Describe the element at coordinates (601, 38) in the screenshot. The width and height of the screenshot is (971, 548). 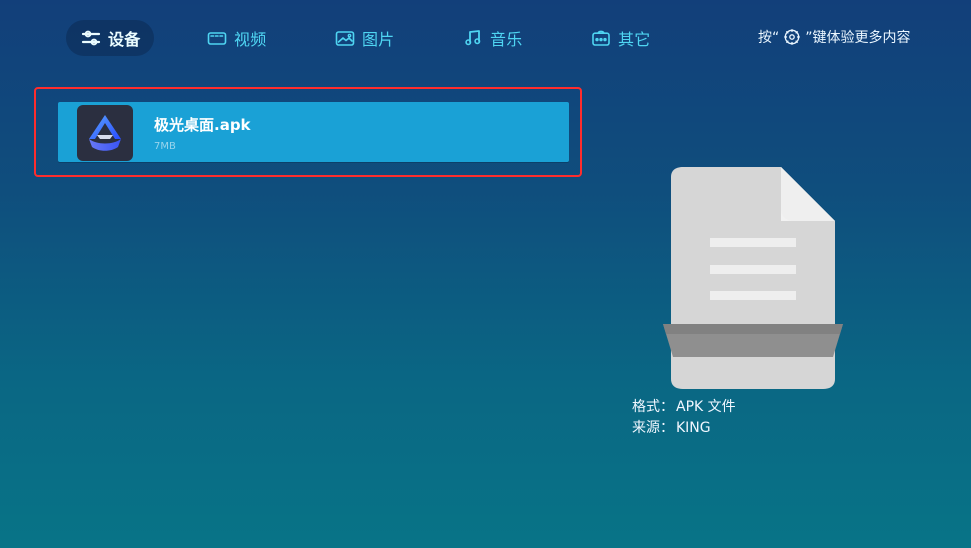
I see `more-icon` at that location.